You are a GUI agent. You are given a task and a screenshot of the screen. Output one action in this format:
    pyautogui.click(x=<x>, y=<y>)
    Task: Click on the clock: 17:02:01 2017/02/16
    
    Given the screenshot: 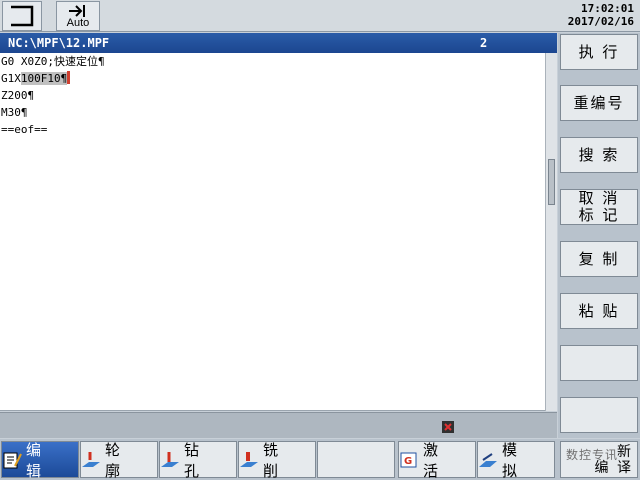 What is the action you would take?
    pyautogui.click(x=601, y=15)
    